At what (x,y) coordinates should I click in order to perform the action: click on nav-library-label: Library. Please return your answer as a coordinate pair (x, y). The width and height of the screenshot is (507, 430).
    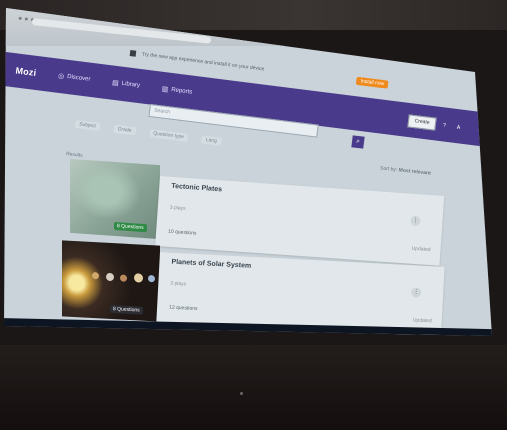
    Looking at the image, I should click on (131, 85).